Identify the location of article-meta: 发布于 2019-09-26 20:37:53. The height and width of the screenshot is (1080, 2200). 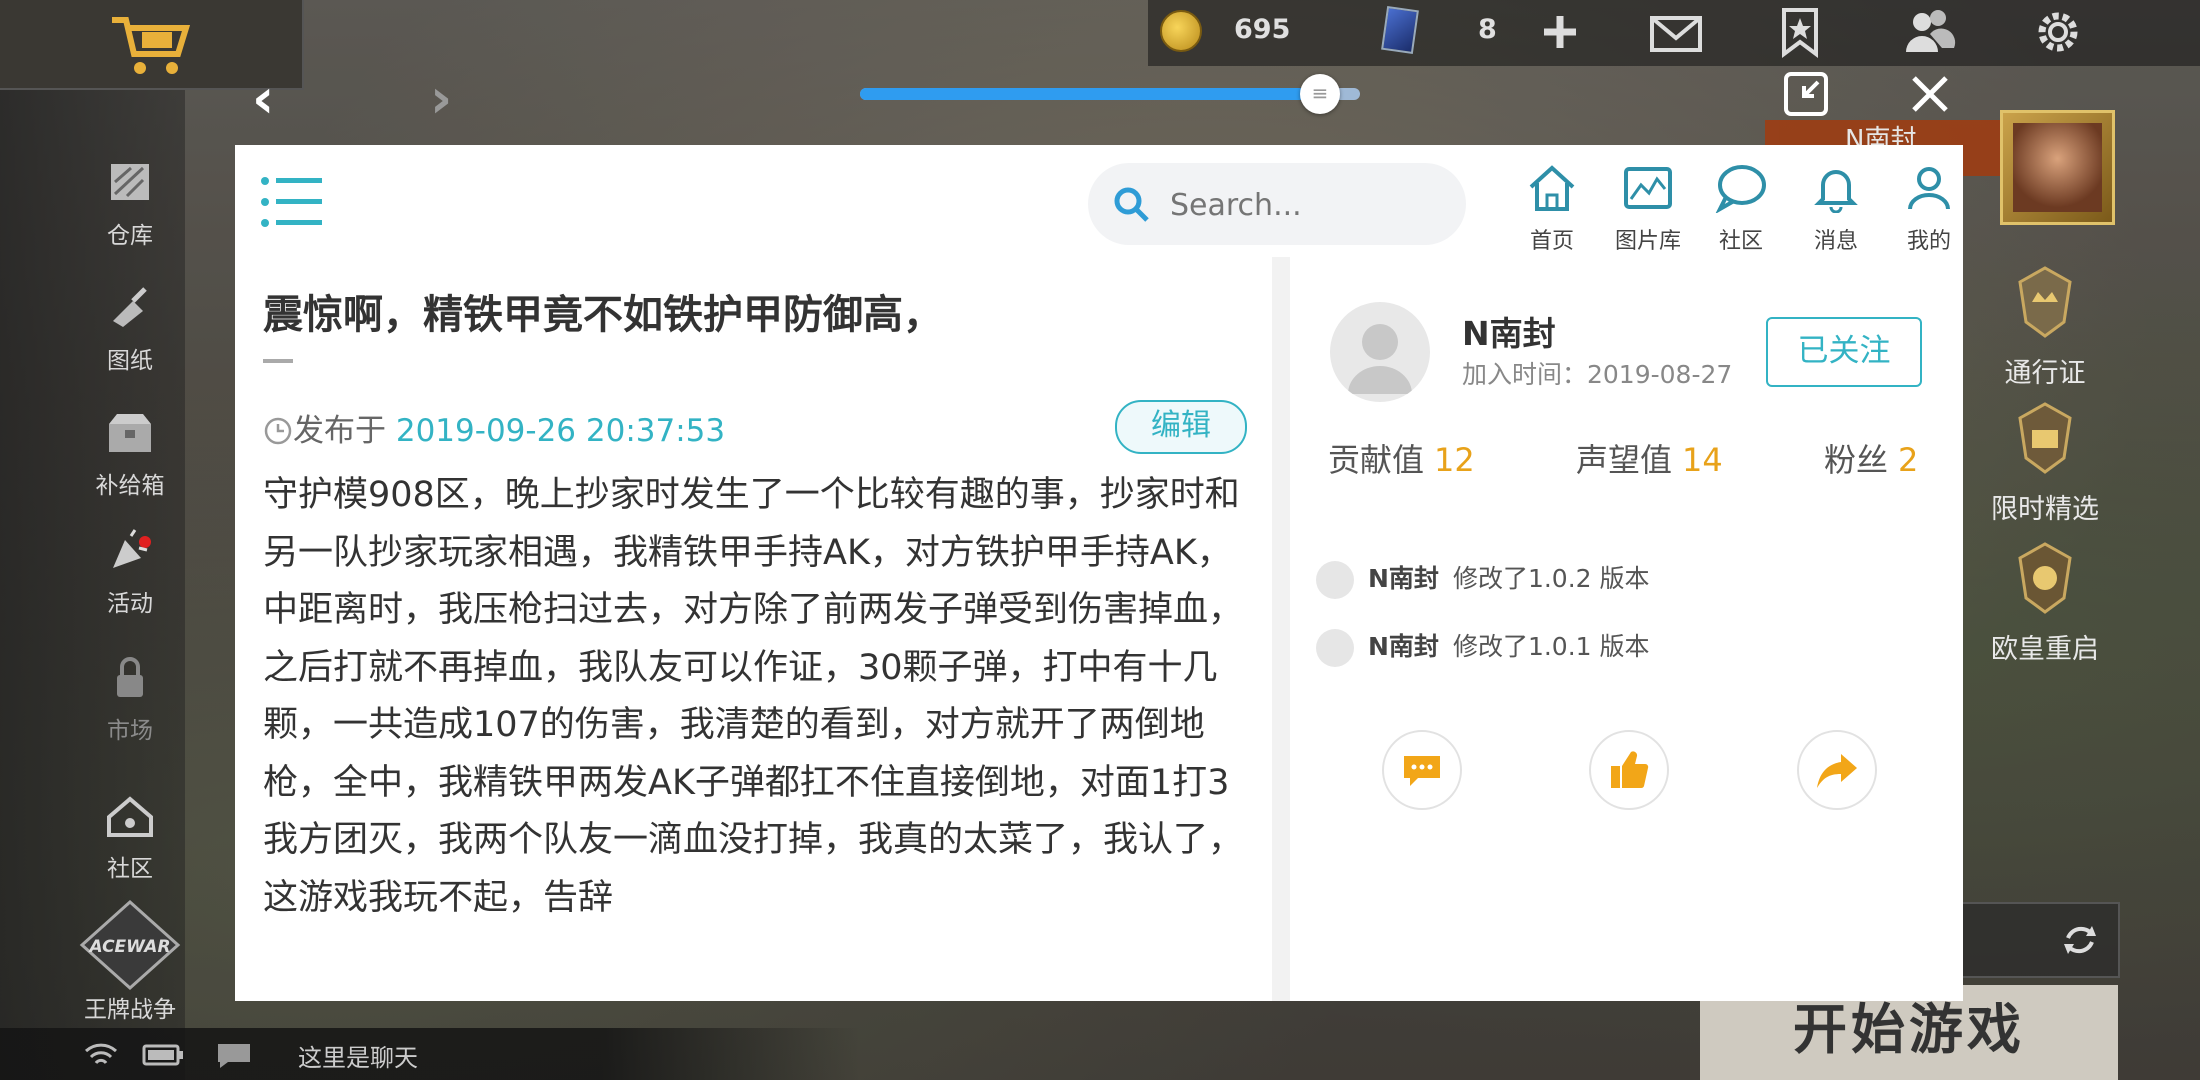
(494, 427).